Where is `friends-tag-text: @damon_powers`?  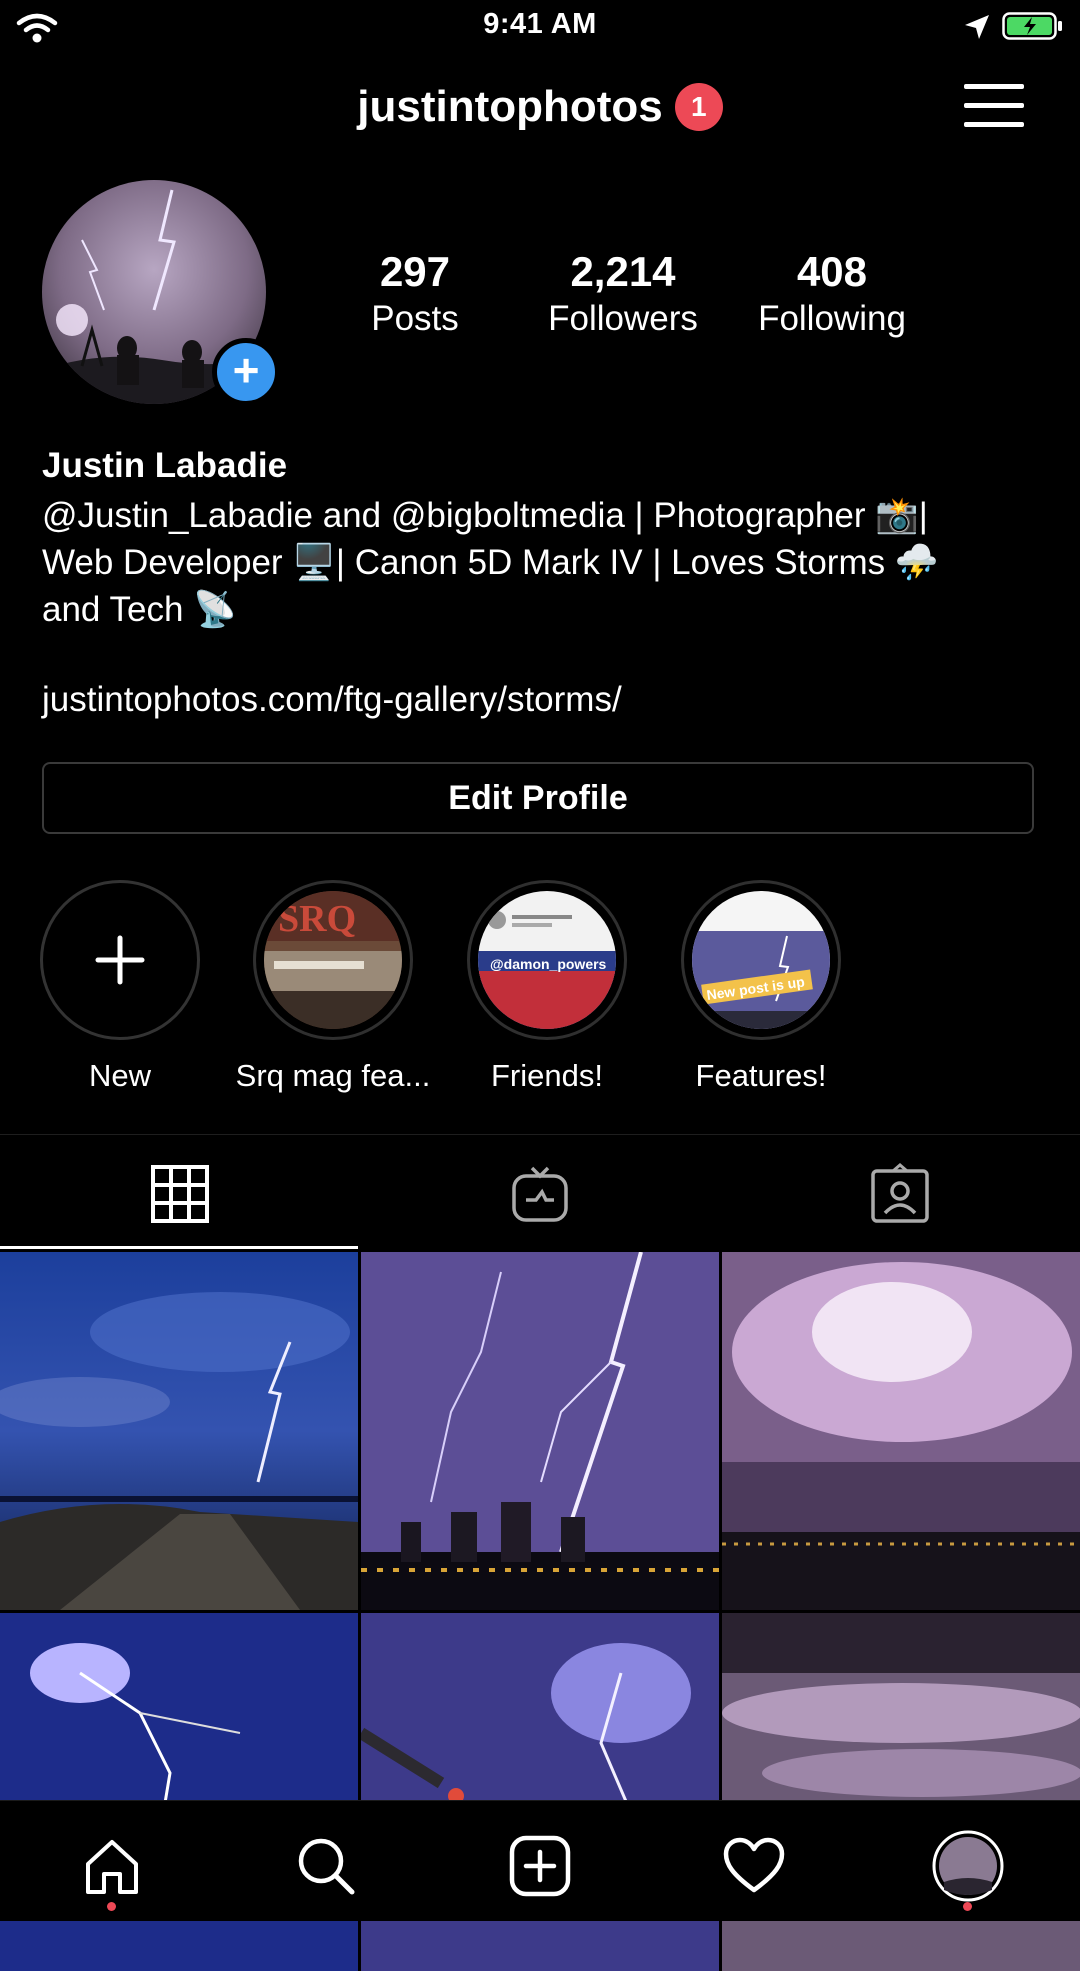 friends-tag-text: @damon_powers is located at coordinates (548, 964).